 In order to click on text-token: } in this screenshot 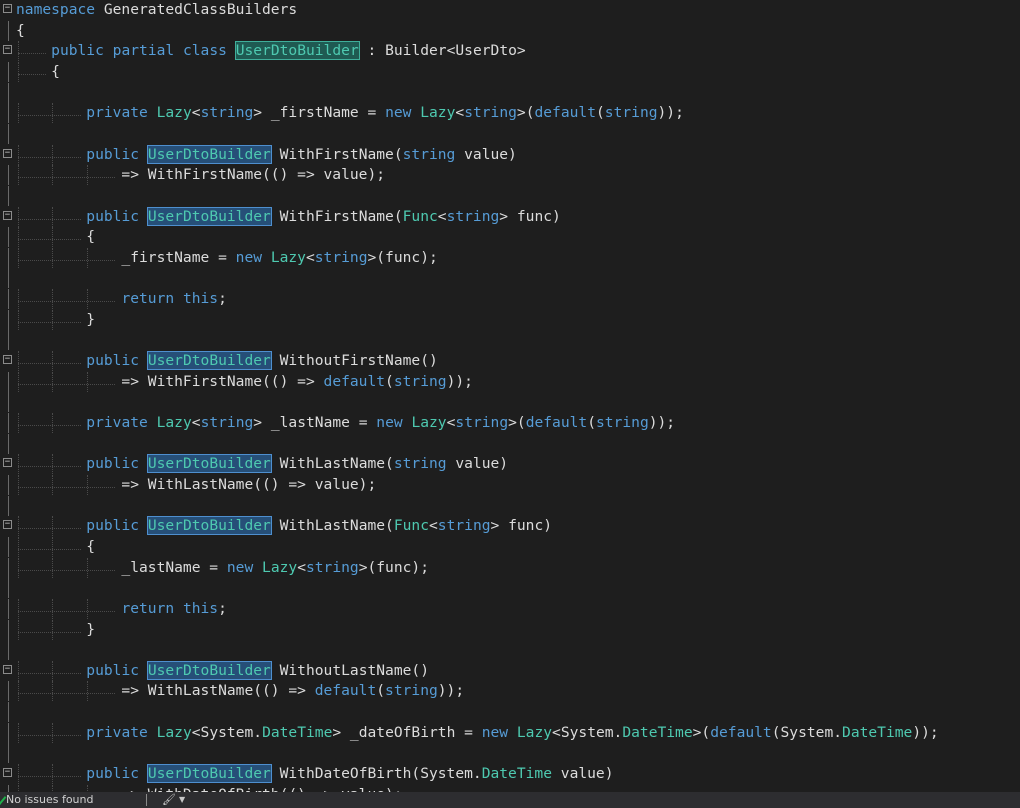, I will do `click(56, 629)`.